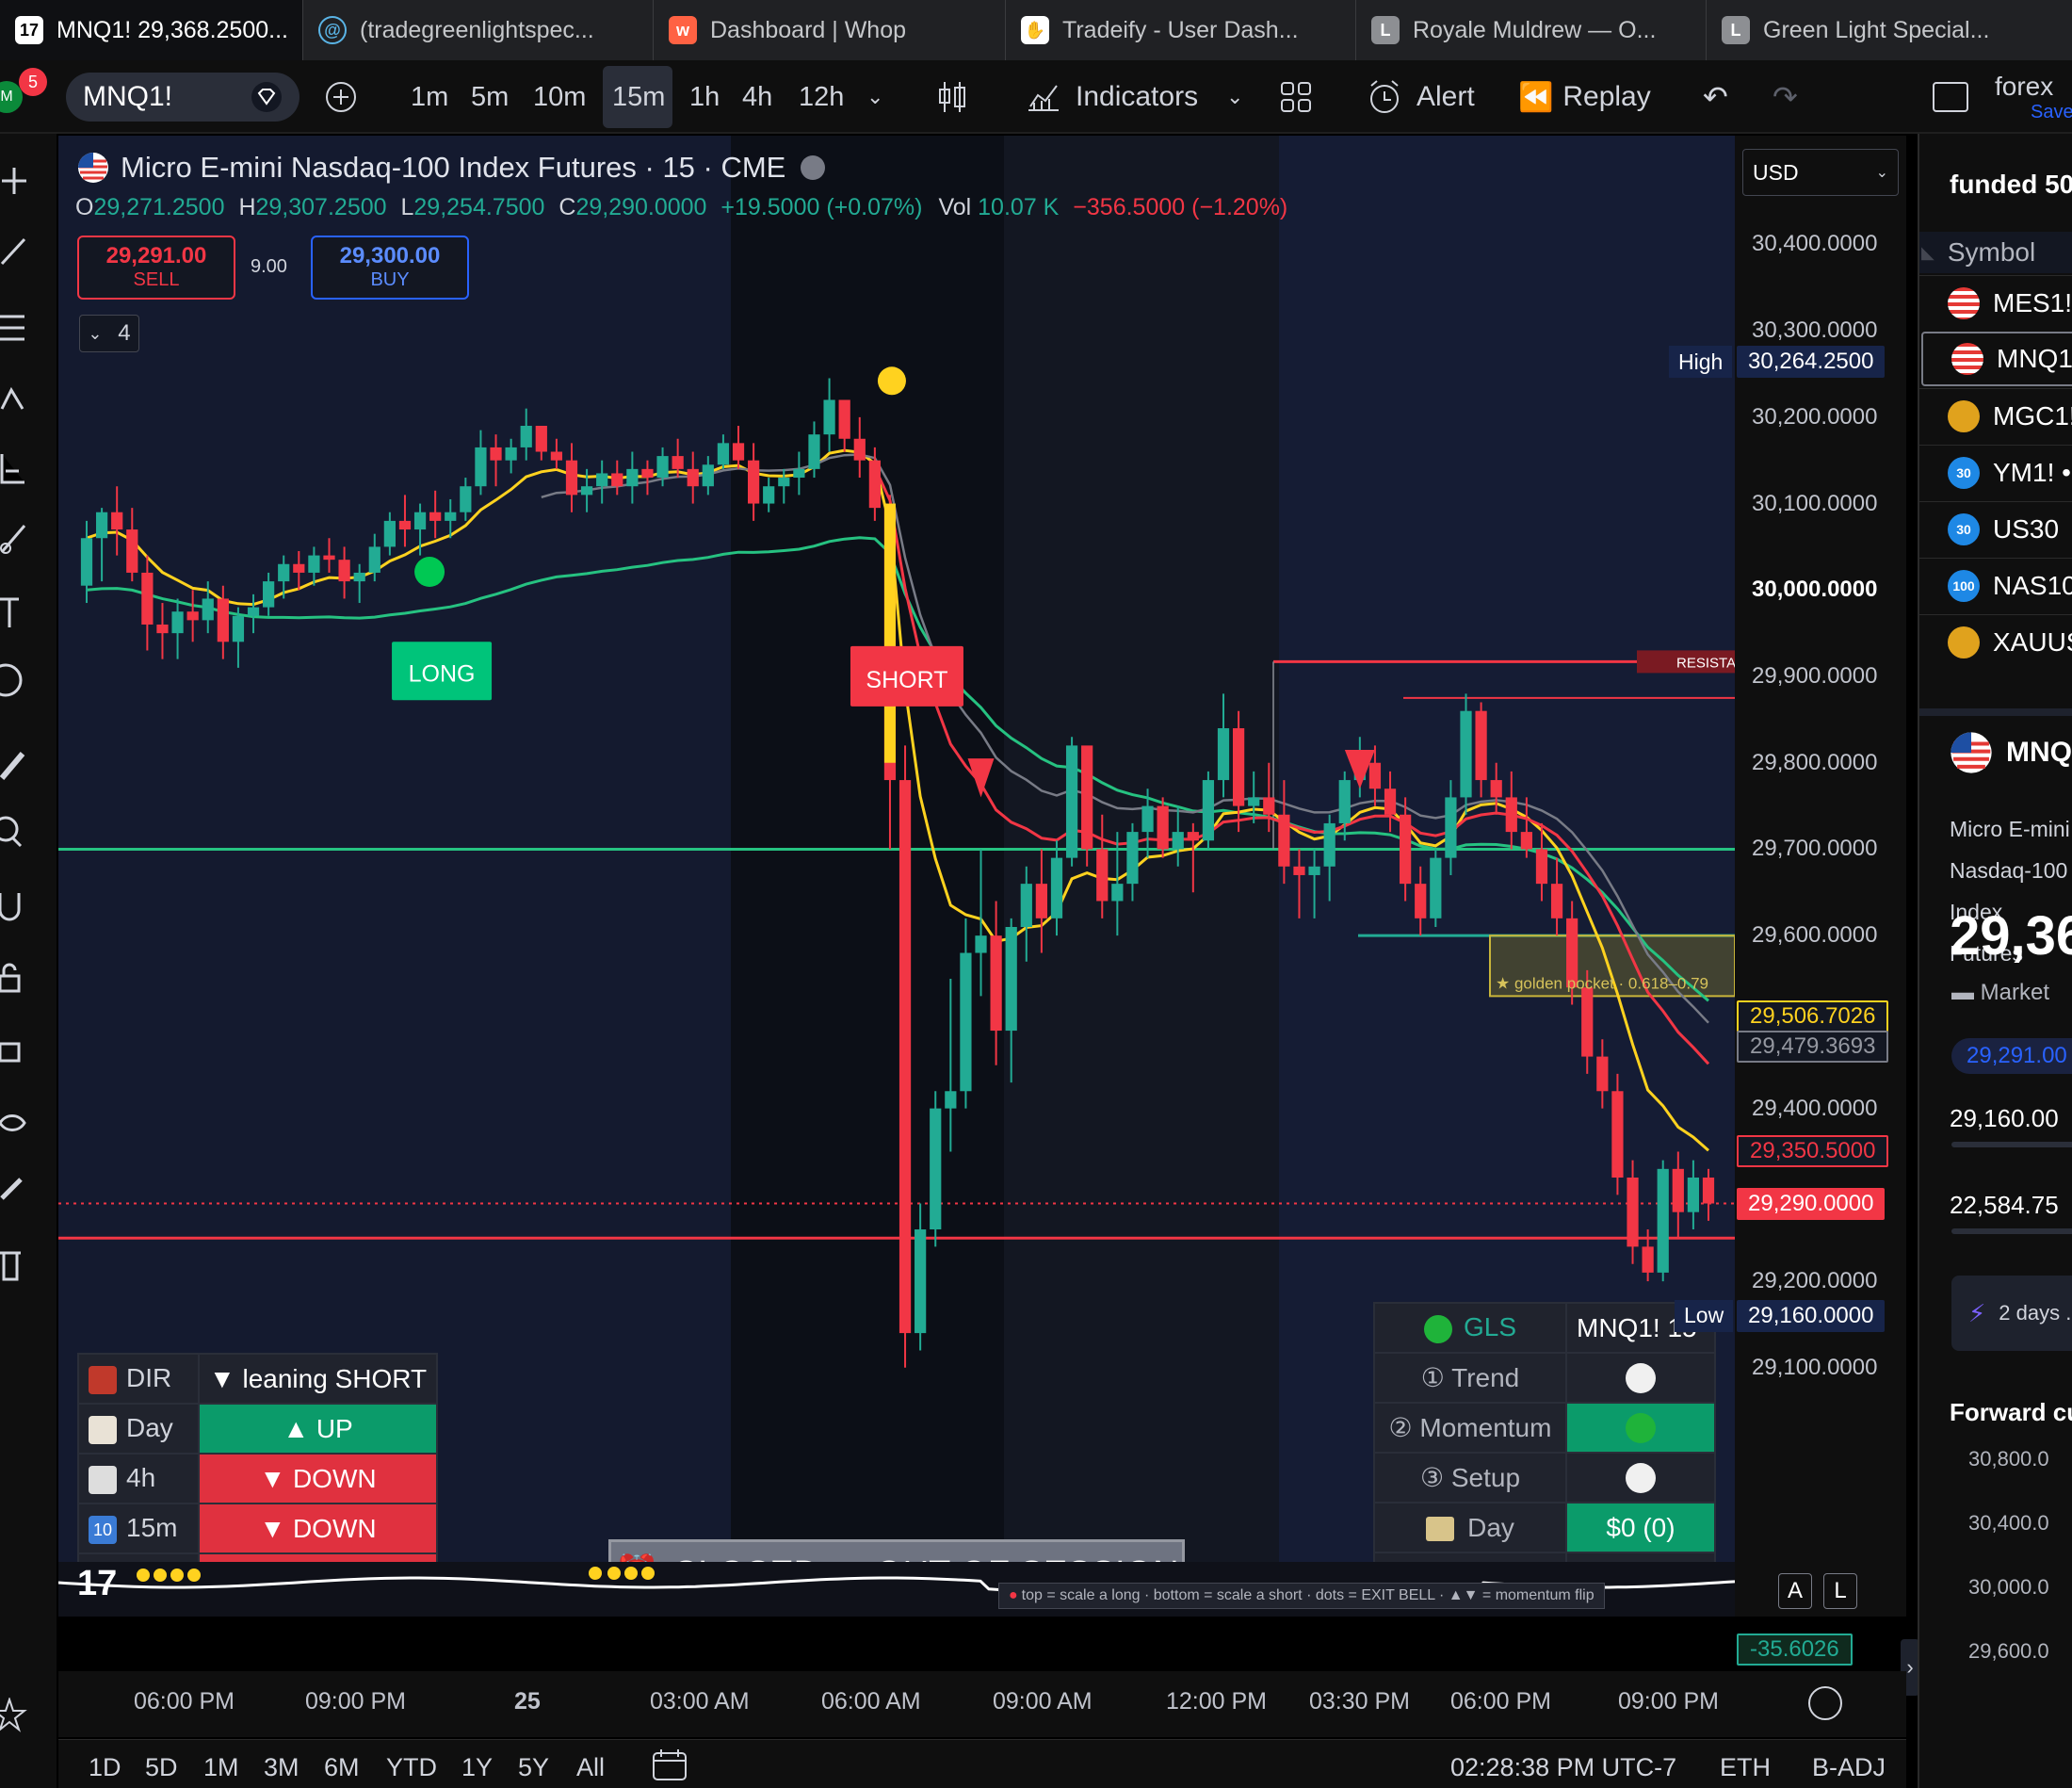 Image resolution: width=2072 pixels, height=1788 pixels. What do you see at coordinates (221, 1767) in the screenshot?
I see `range-button-1m: 1M` at bounding box center [221, 1767].